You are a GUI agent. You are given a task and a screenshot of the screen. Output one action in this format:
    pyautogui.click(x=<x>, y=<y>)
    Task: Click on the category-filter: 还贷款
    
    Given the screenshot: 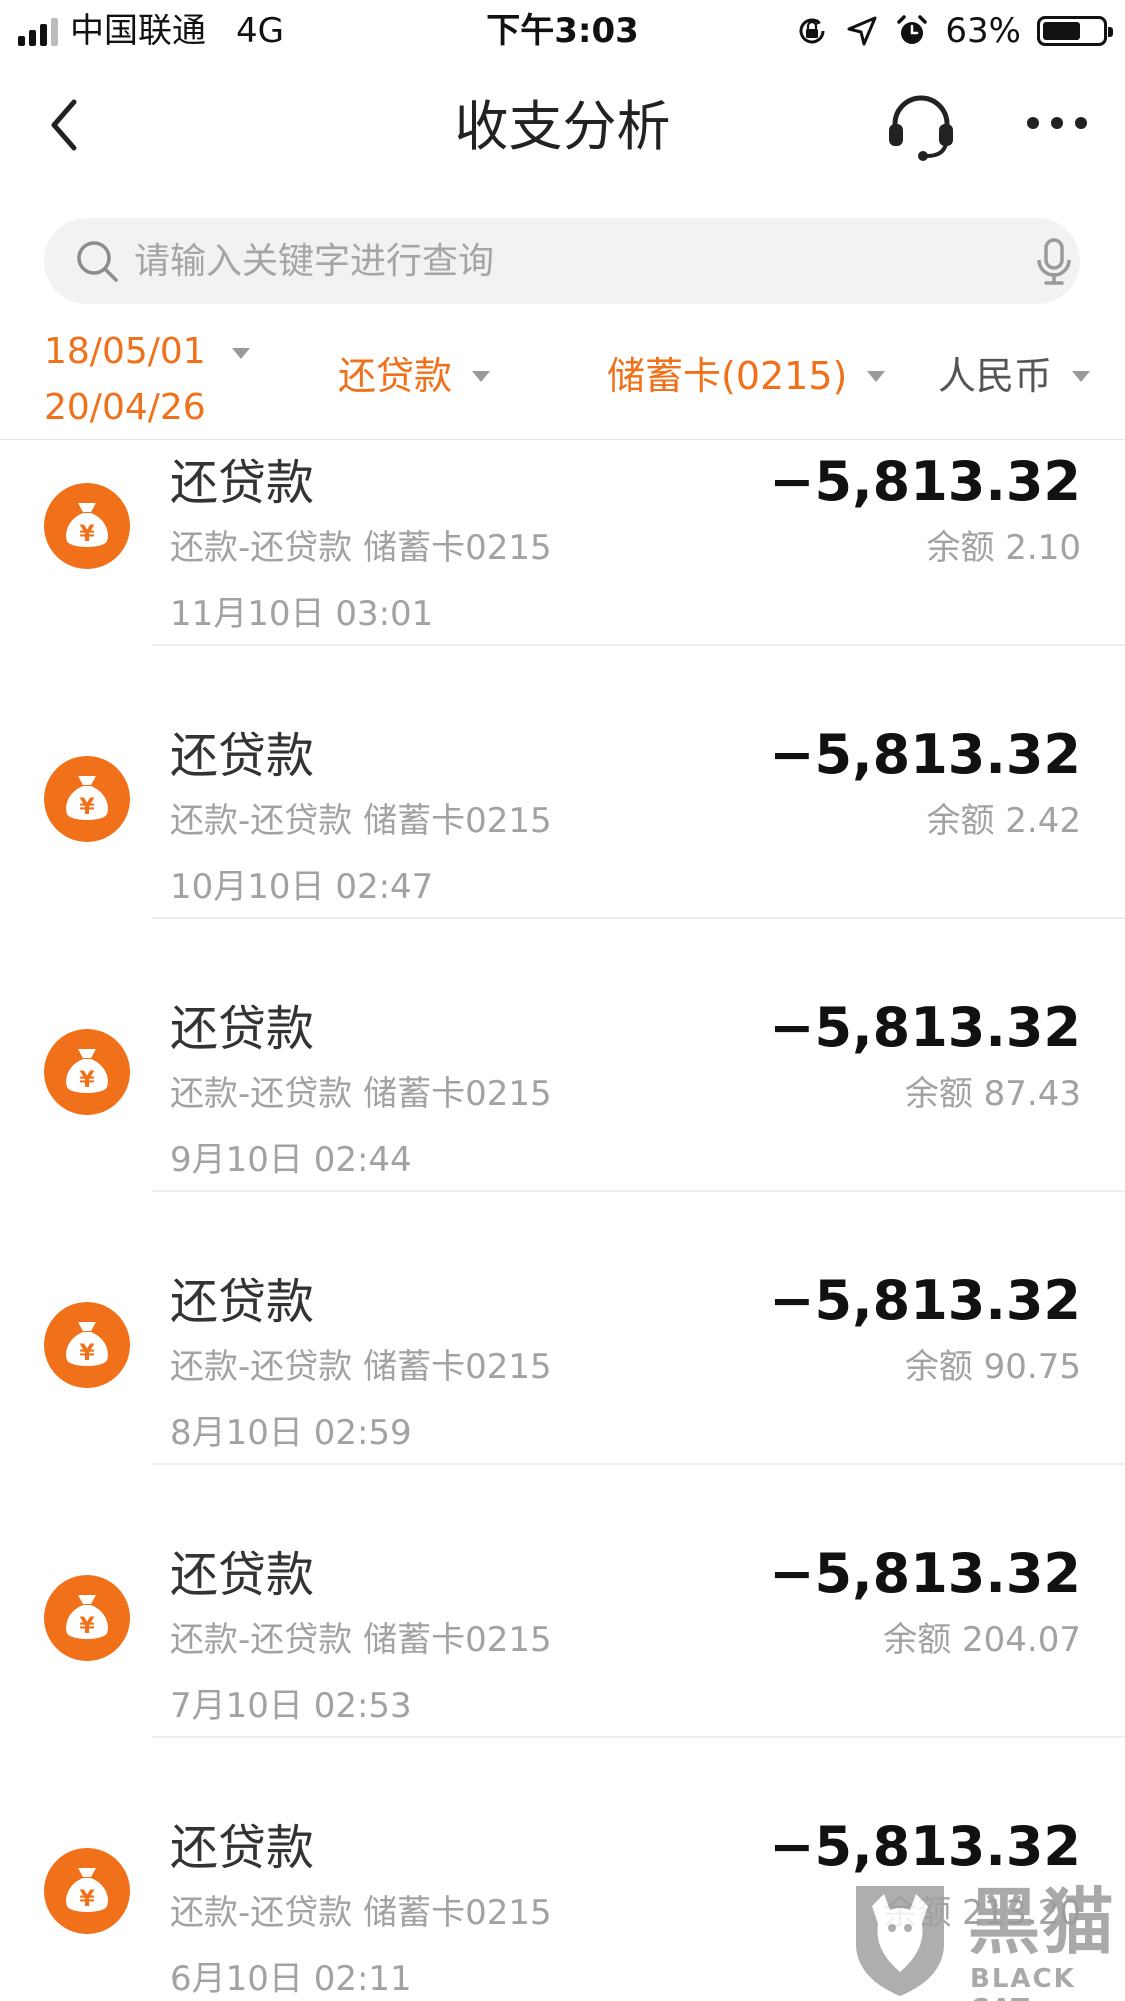 What is the action you would take?
    pyautogui.click(x=414, y=376)
    